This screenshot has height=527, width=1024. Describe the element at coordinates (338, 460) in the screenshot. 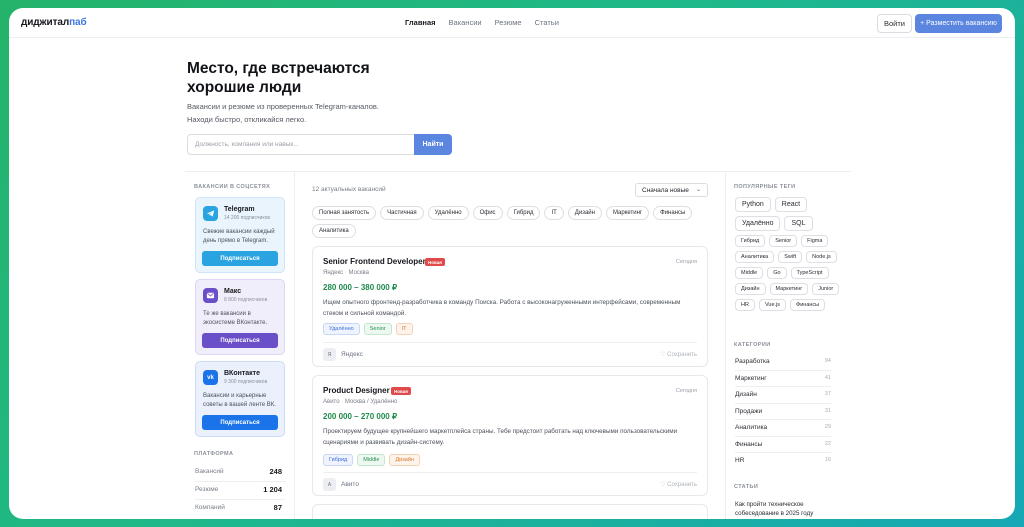

I see `job-tag: Гибрид` at that location.